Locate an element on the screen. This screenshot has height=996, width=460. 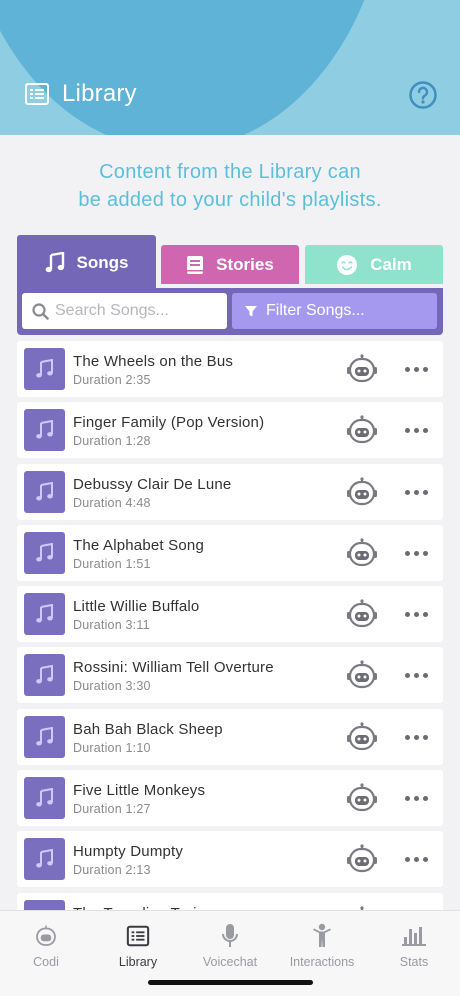
song-duration: Duration 2:13 is located at coordinates (112, 870).